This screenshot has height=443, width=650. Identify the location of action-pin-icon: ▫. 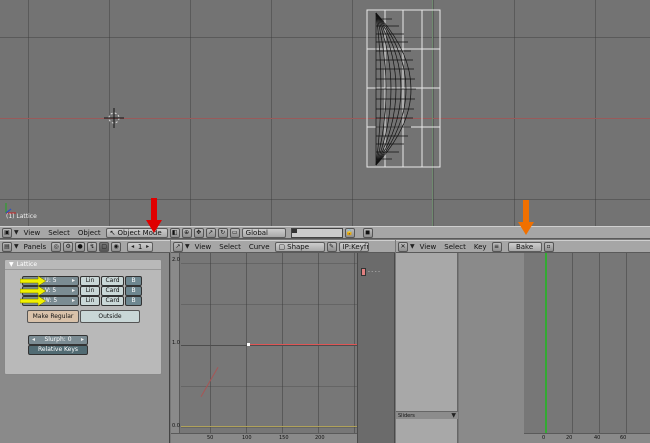
(548, 246).